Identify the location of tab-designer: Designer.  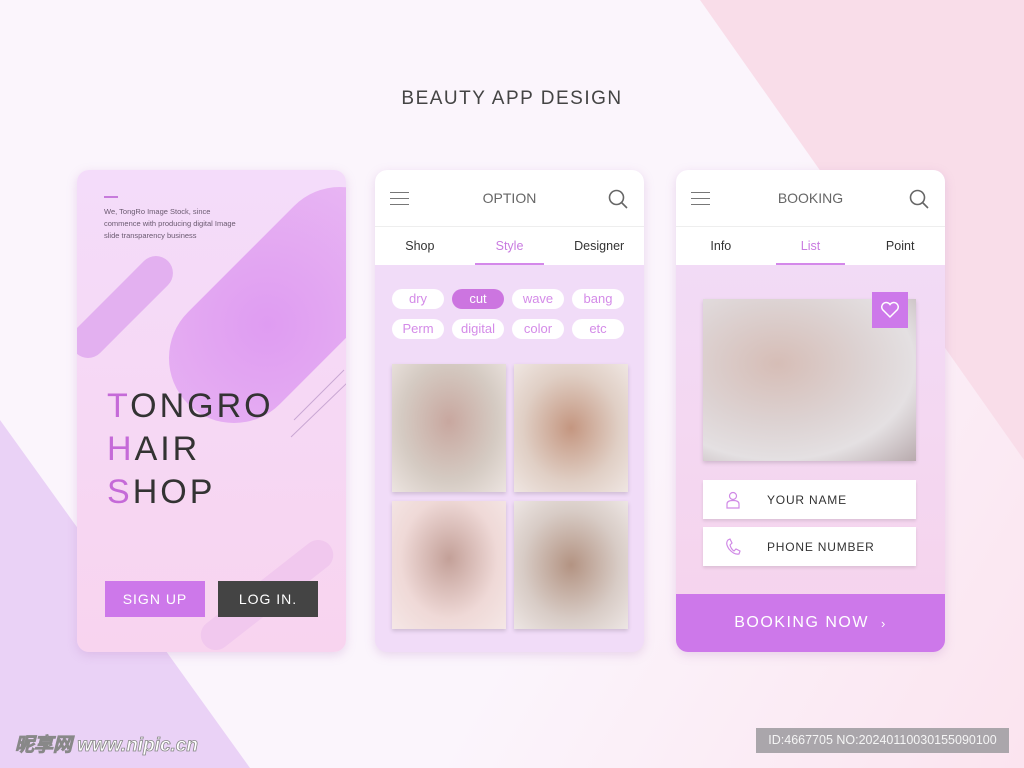
(599, 246).